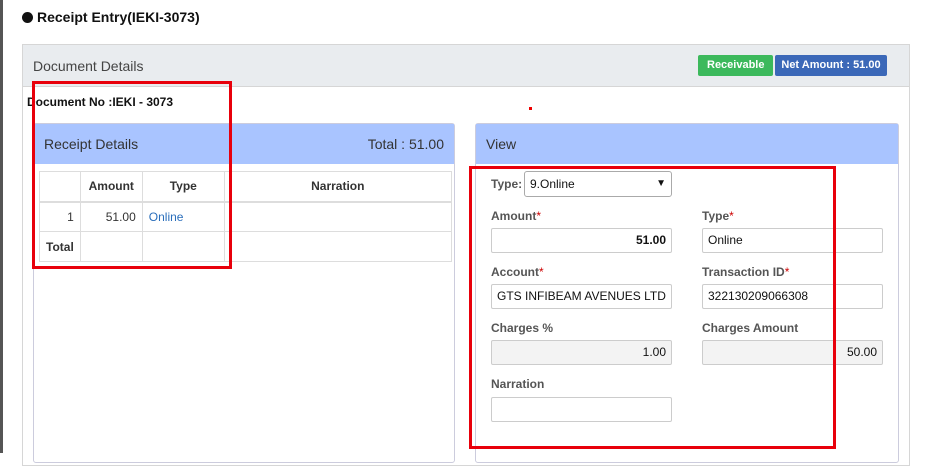 The width and height of the screenshot is (925, 466). What do you see at coordinates (530, 108) in the screenshot?
I see `red-dot-marker` at bounding box center [530, 108].